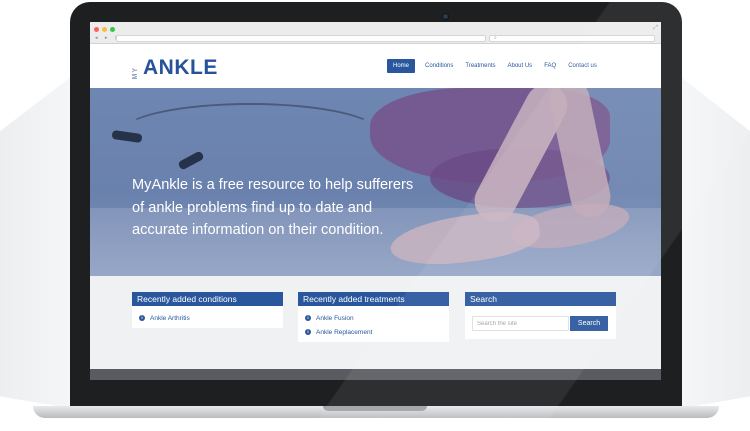 The height and width of the screenshot is (431, 750). Describe the element at coordinates (211, 318) in the screenshot. I see `list-item: i Ankle Arthritis` at that location.